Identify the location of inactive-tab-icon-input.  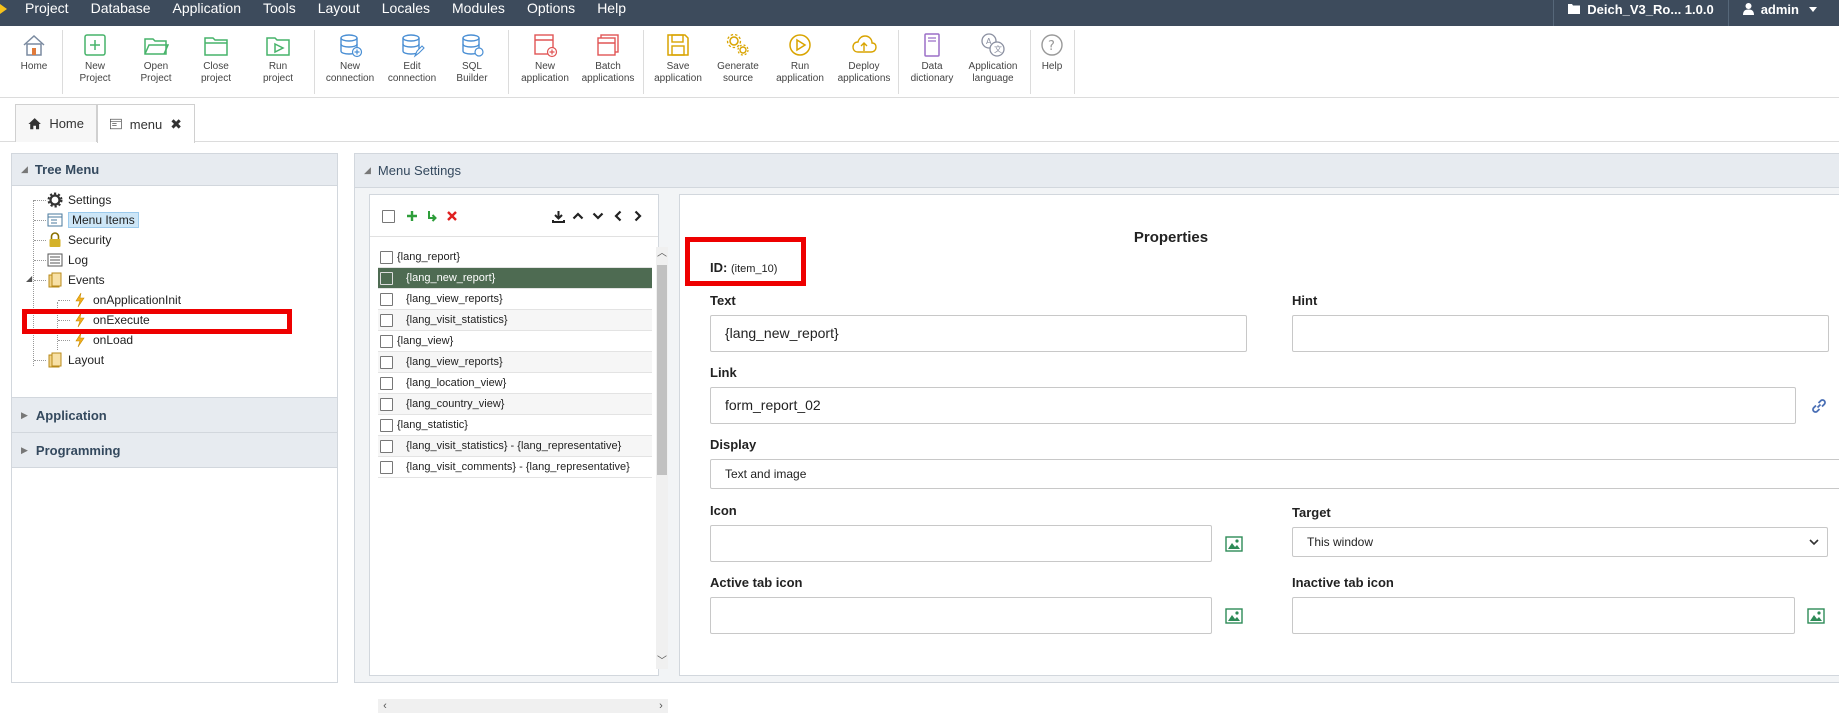
(1543, 615).